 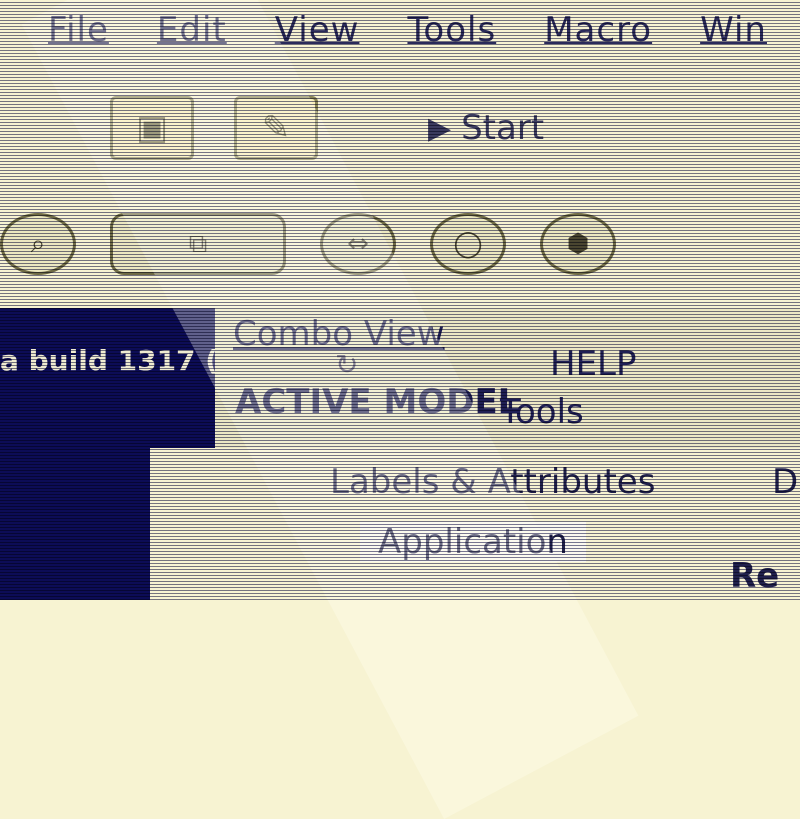 I want to click on menu-macro: Macro, so click(x=598, y=30).